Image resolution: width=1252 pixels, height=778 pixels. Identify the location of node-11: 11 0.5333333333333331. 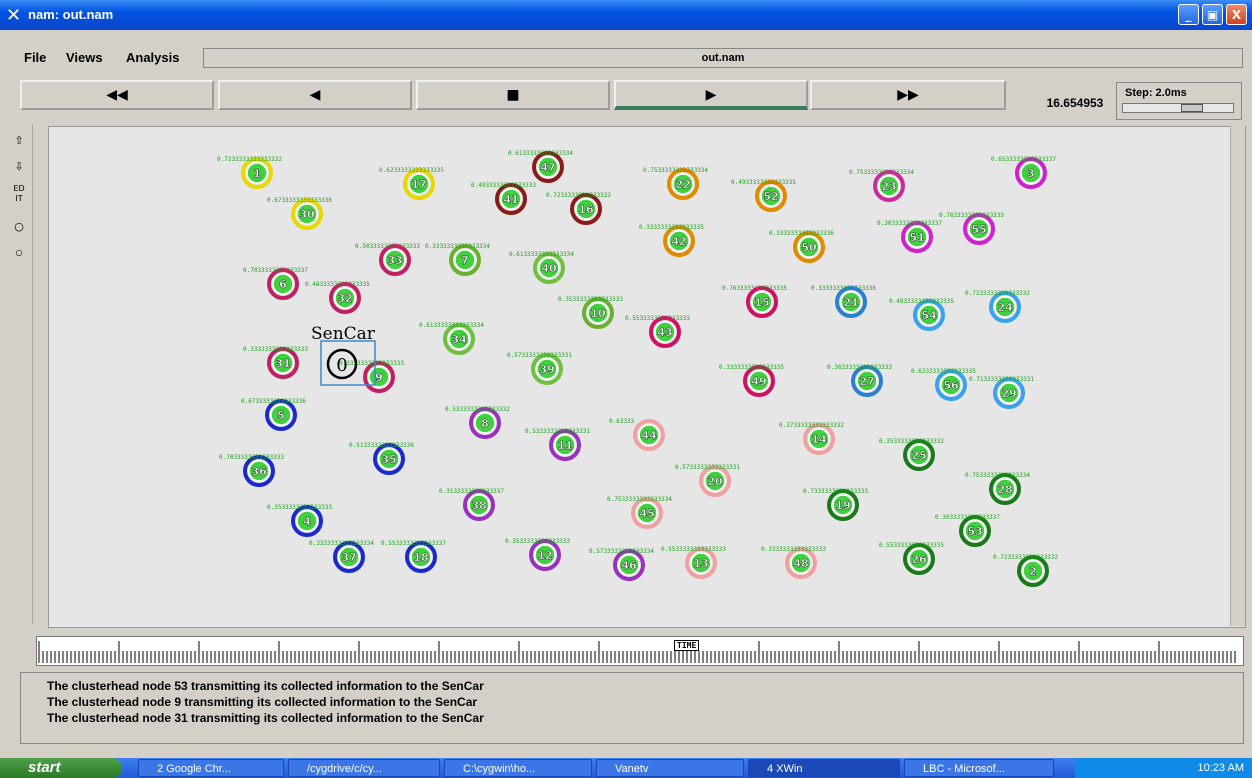
(557, 444).